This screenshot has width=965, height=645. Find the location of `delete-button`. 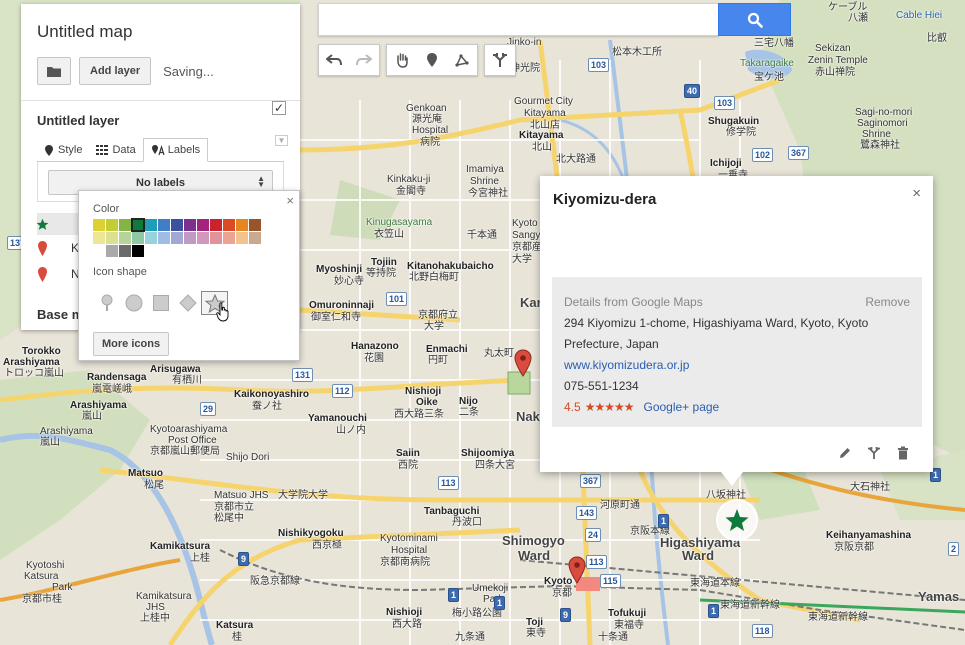

delete-button is located at coordinates (902, 453).